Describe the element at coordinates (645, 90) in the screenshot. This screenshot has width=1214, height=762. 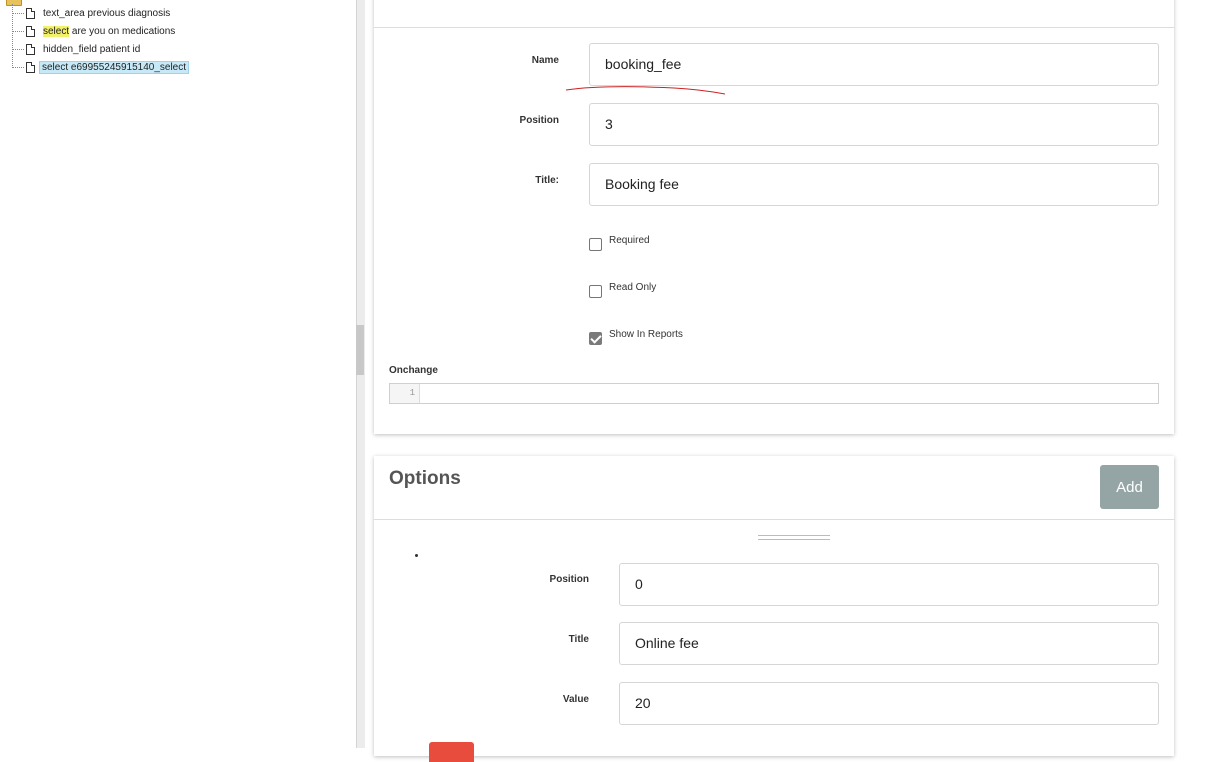
I see `red-underline-annotation` at that location.